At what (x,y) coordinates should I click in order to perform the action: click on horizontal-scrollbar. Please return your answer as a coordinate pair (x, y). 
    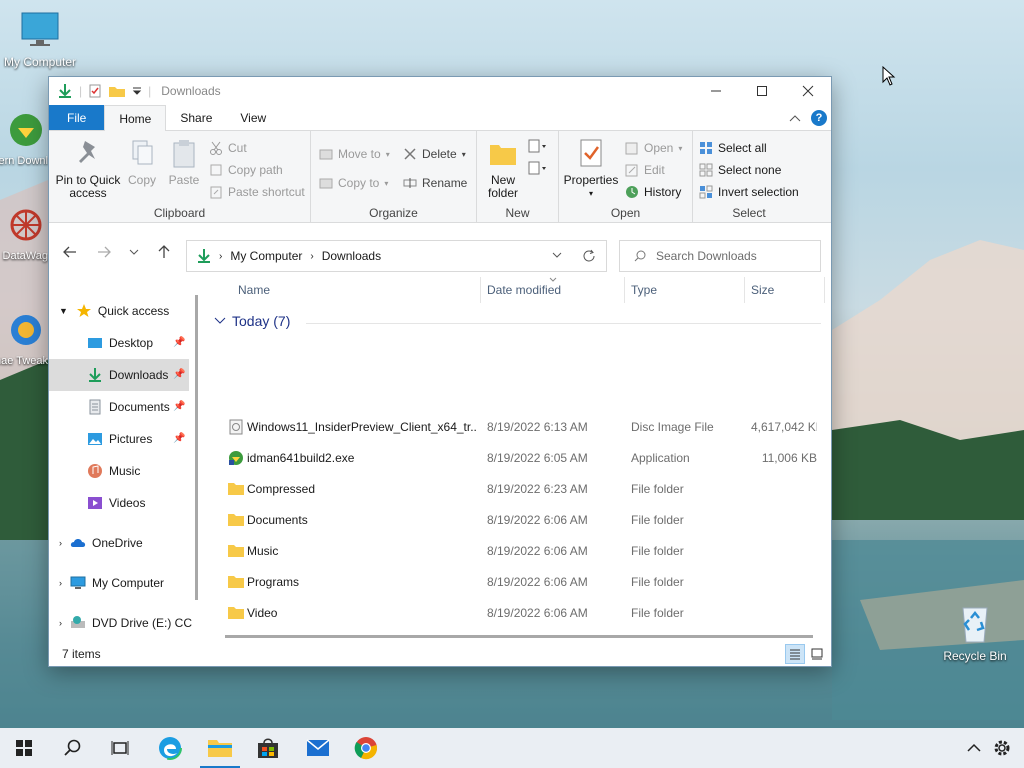
    Looking at the image, I should click on (519, 636).